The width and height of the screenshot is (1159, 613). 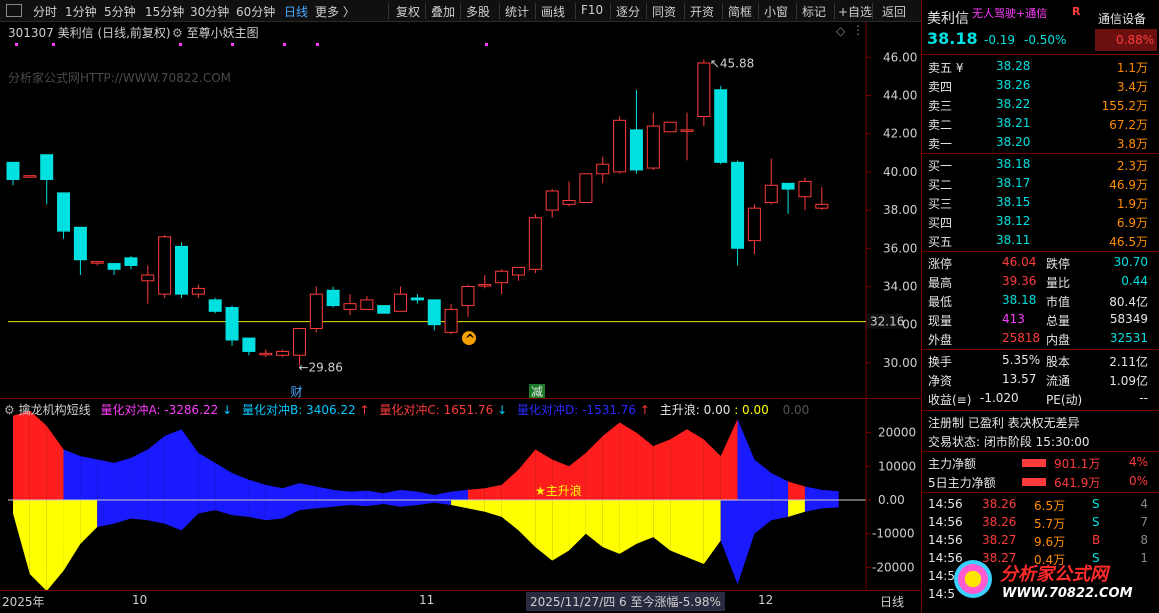 I want to click on toolbar-item-10: 多股, so click(x=478, y=11).